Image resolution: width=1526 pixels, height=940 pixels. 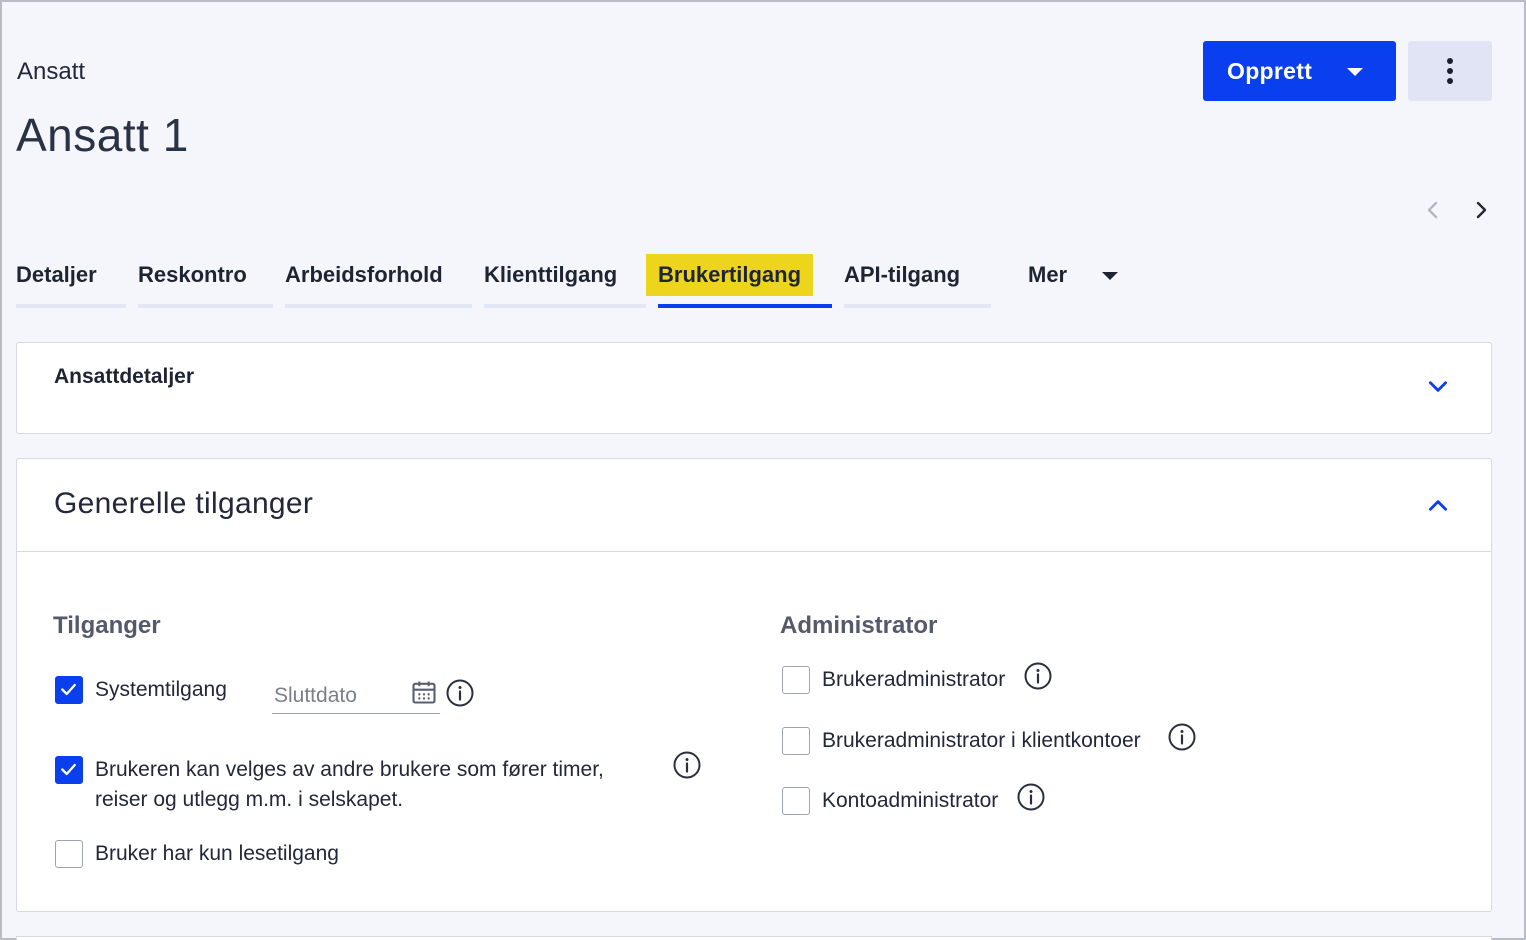 What do you see at coordinates (249, 799) in the screenshot?
I see `label-line: reiser og utlegg m.m. i selskapet.` at bounding box center [249, 799].